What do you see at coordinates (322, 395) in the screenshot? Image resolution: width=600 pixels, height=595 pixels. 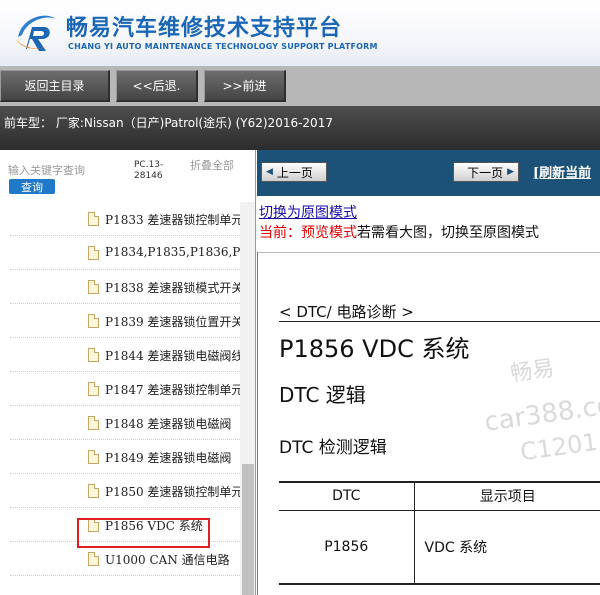 I see `dtc-logic-heading: DTC 逻辑` at bounding box center [322, 395].